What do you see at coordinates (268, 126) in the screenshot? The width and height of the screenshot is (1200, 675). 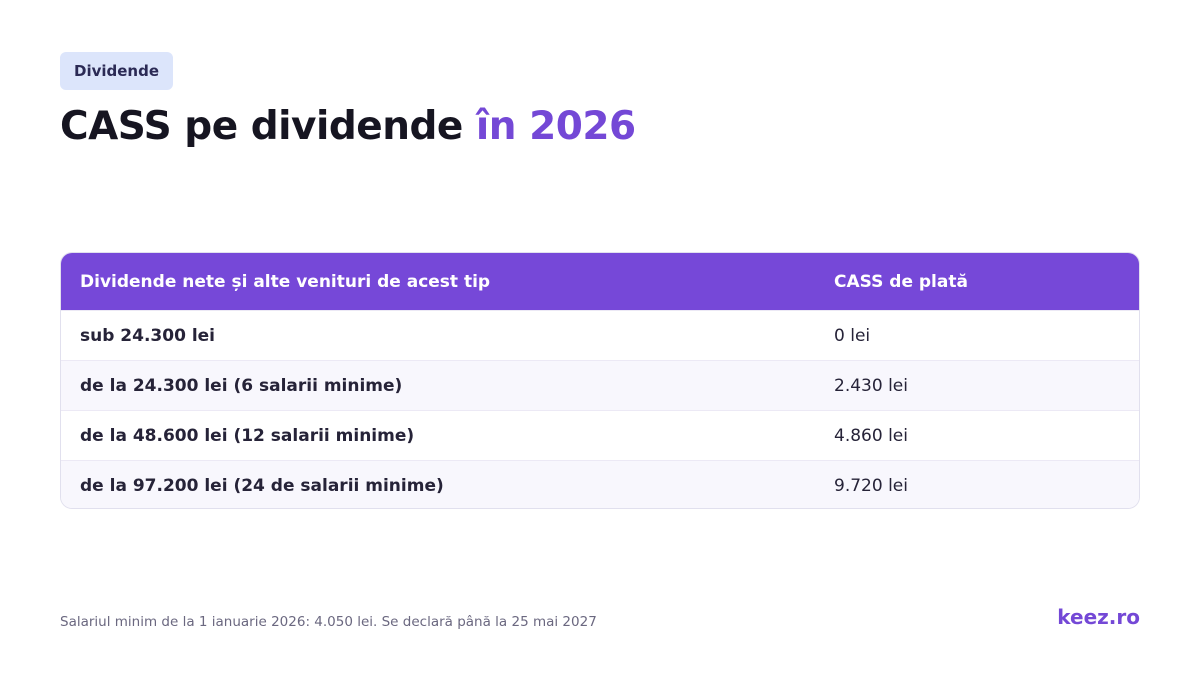 I see `title-main: CASS pe dividende` at bounding box center [268, 126].